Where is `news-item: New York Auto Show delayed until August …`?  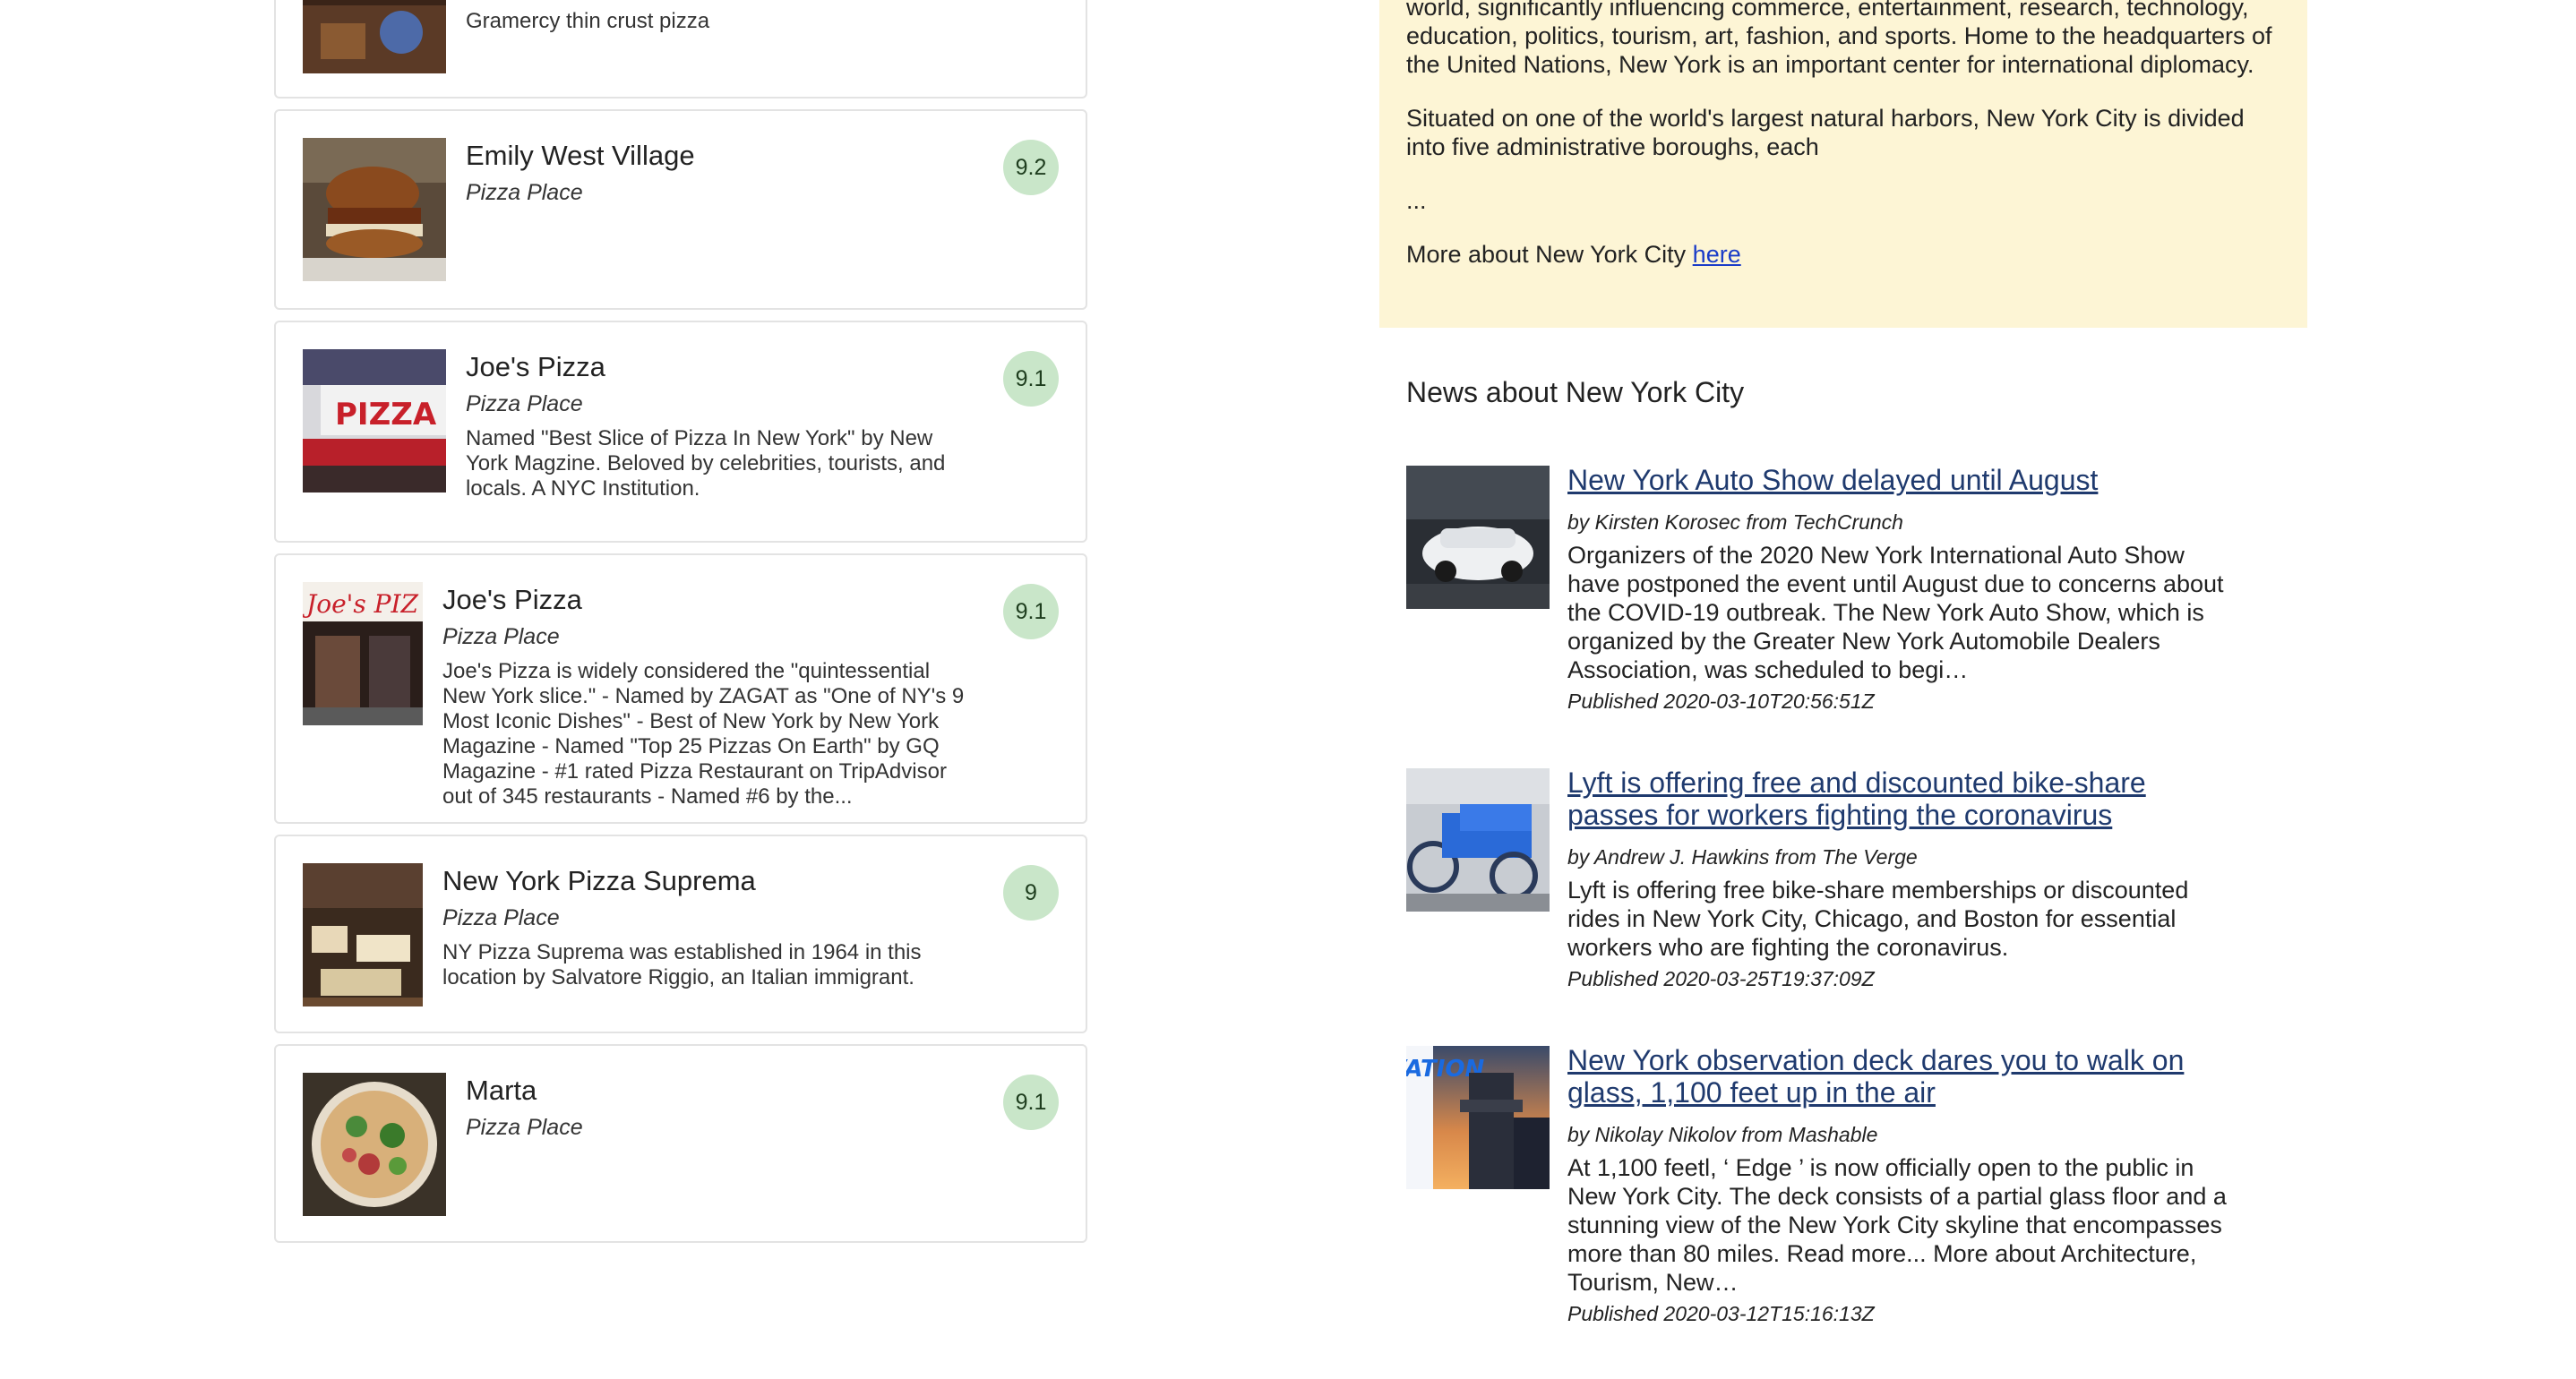
news-item: New York Auto Show delayed until August … is located at coordinates (1822, 589).